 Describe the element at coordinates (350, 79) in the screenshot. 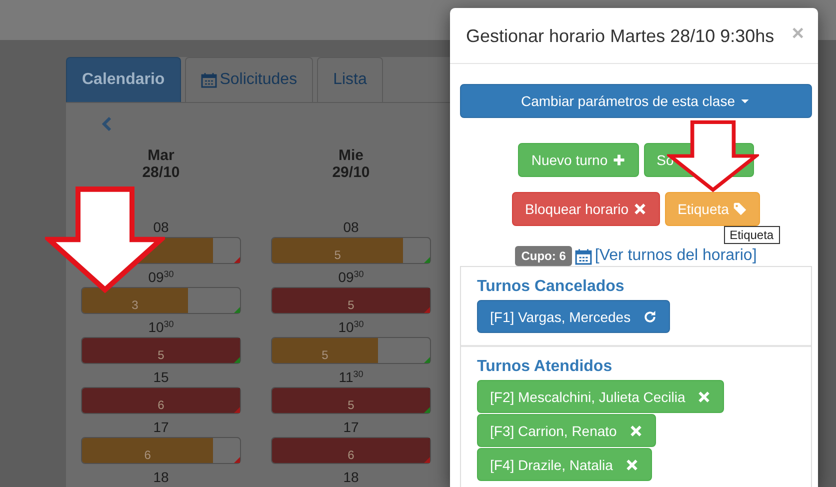

I see `tab: Lista` at that location.